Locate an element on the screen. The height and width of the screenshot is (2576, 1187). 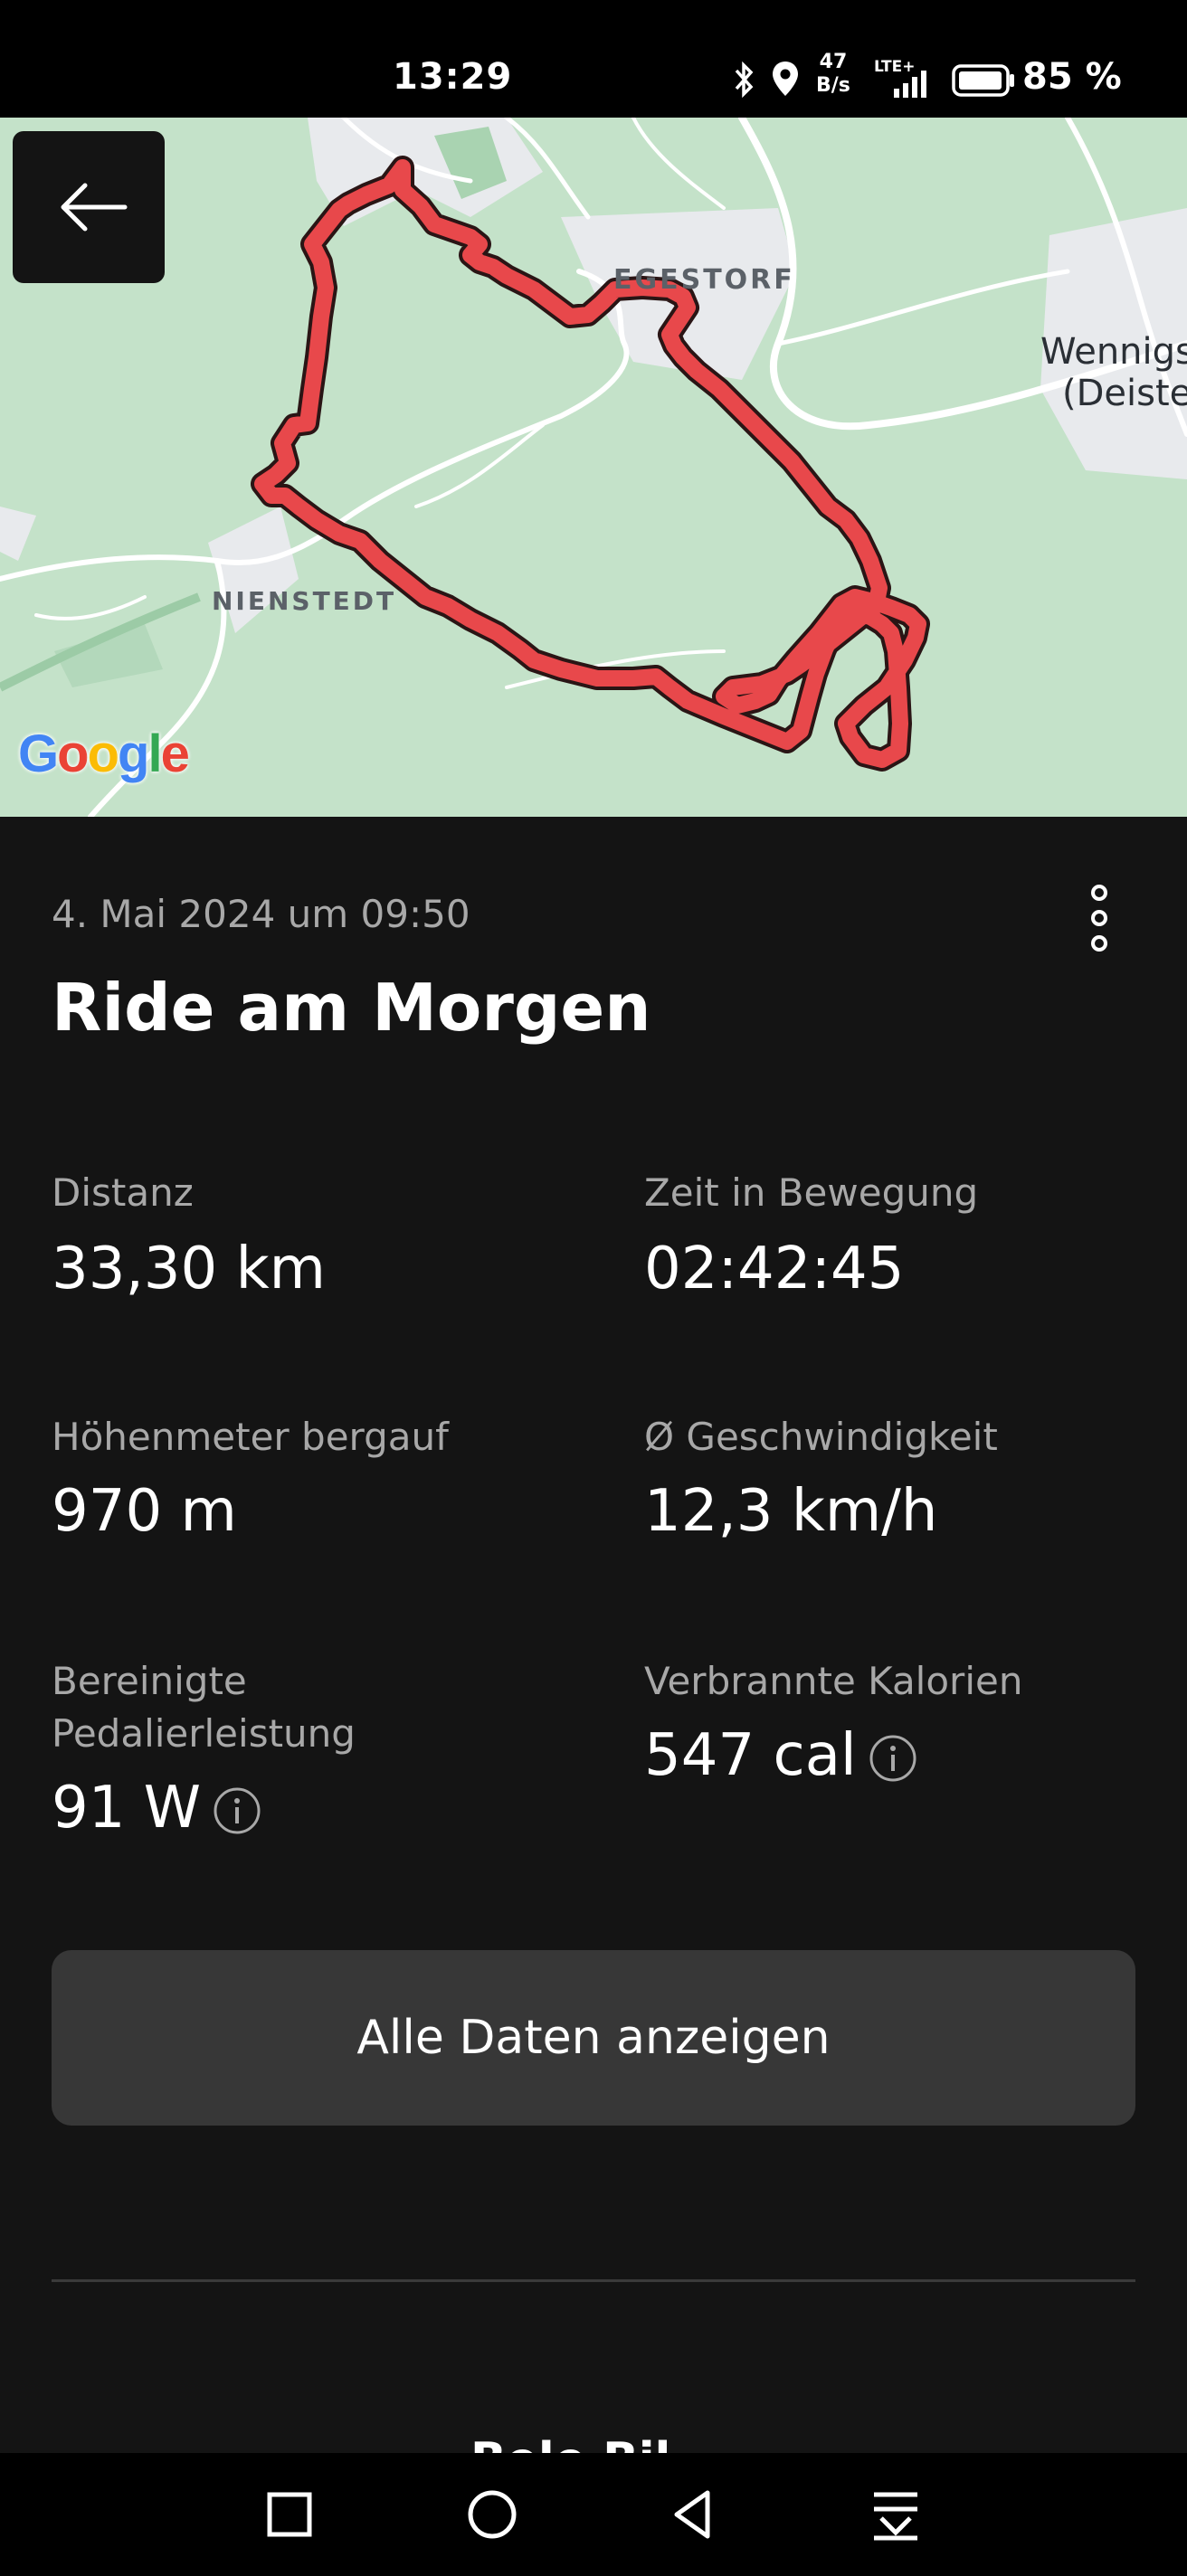
stat-calories: 547 cal is located at coordinates (780, 1756).